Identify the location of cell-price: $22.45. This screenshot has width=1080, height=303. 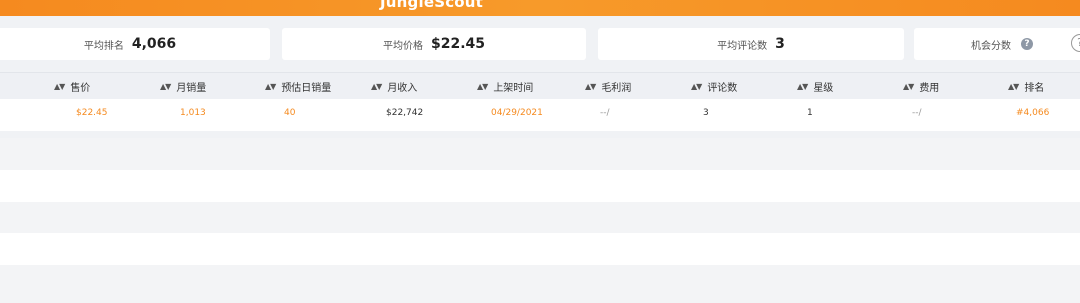
(92, 113).